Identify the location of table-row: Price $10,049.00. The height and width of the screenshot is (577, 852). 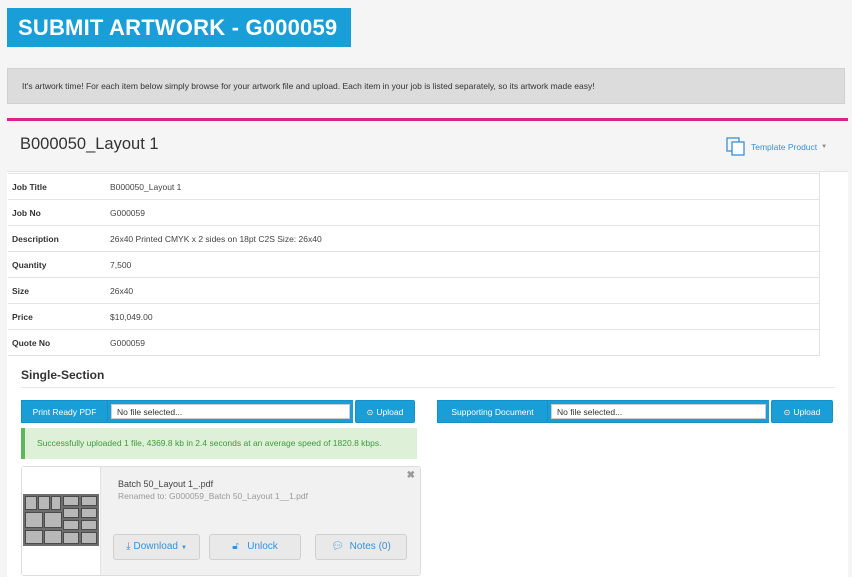
(414, 316).